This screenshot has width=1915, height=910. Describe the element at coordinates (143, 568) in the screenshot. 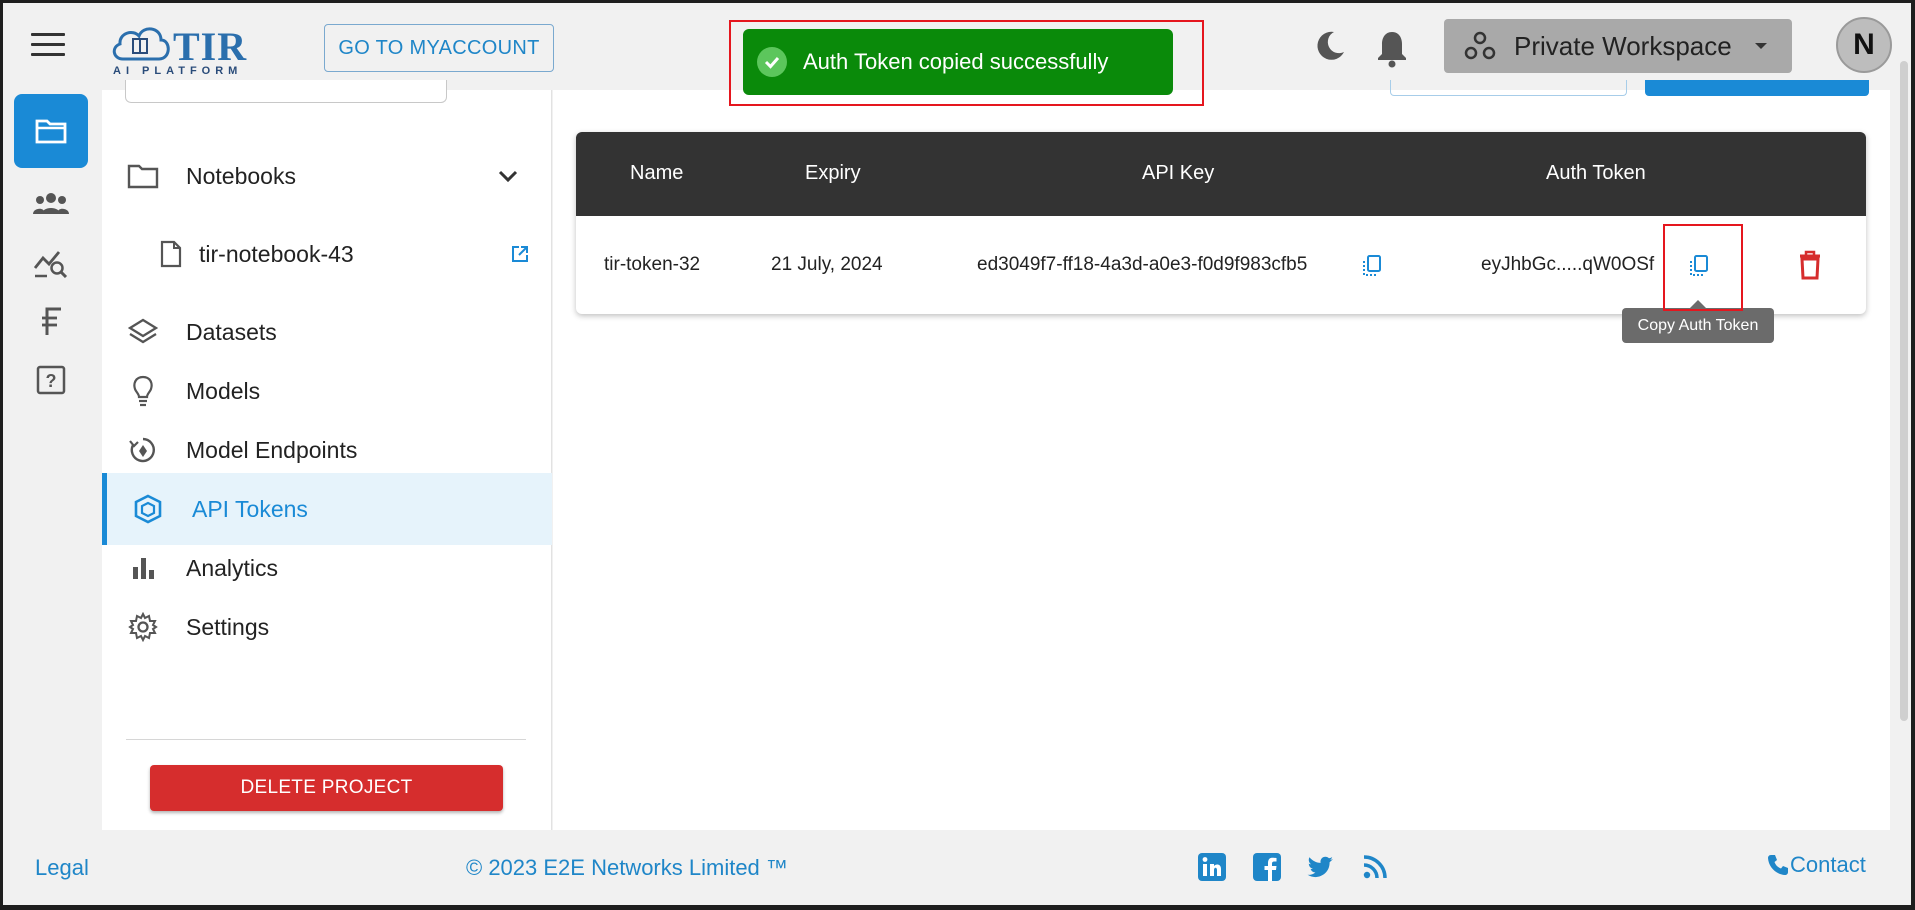

I see `bar-chart-icon` at that location.